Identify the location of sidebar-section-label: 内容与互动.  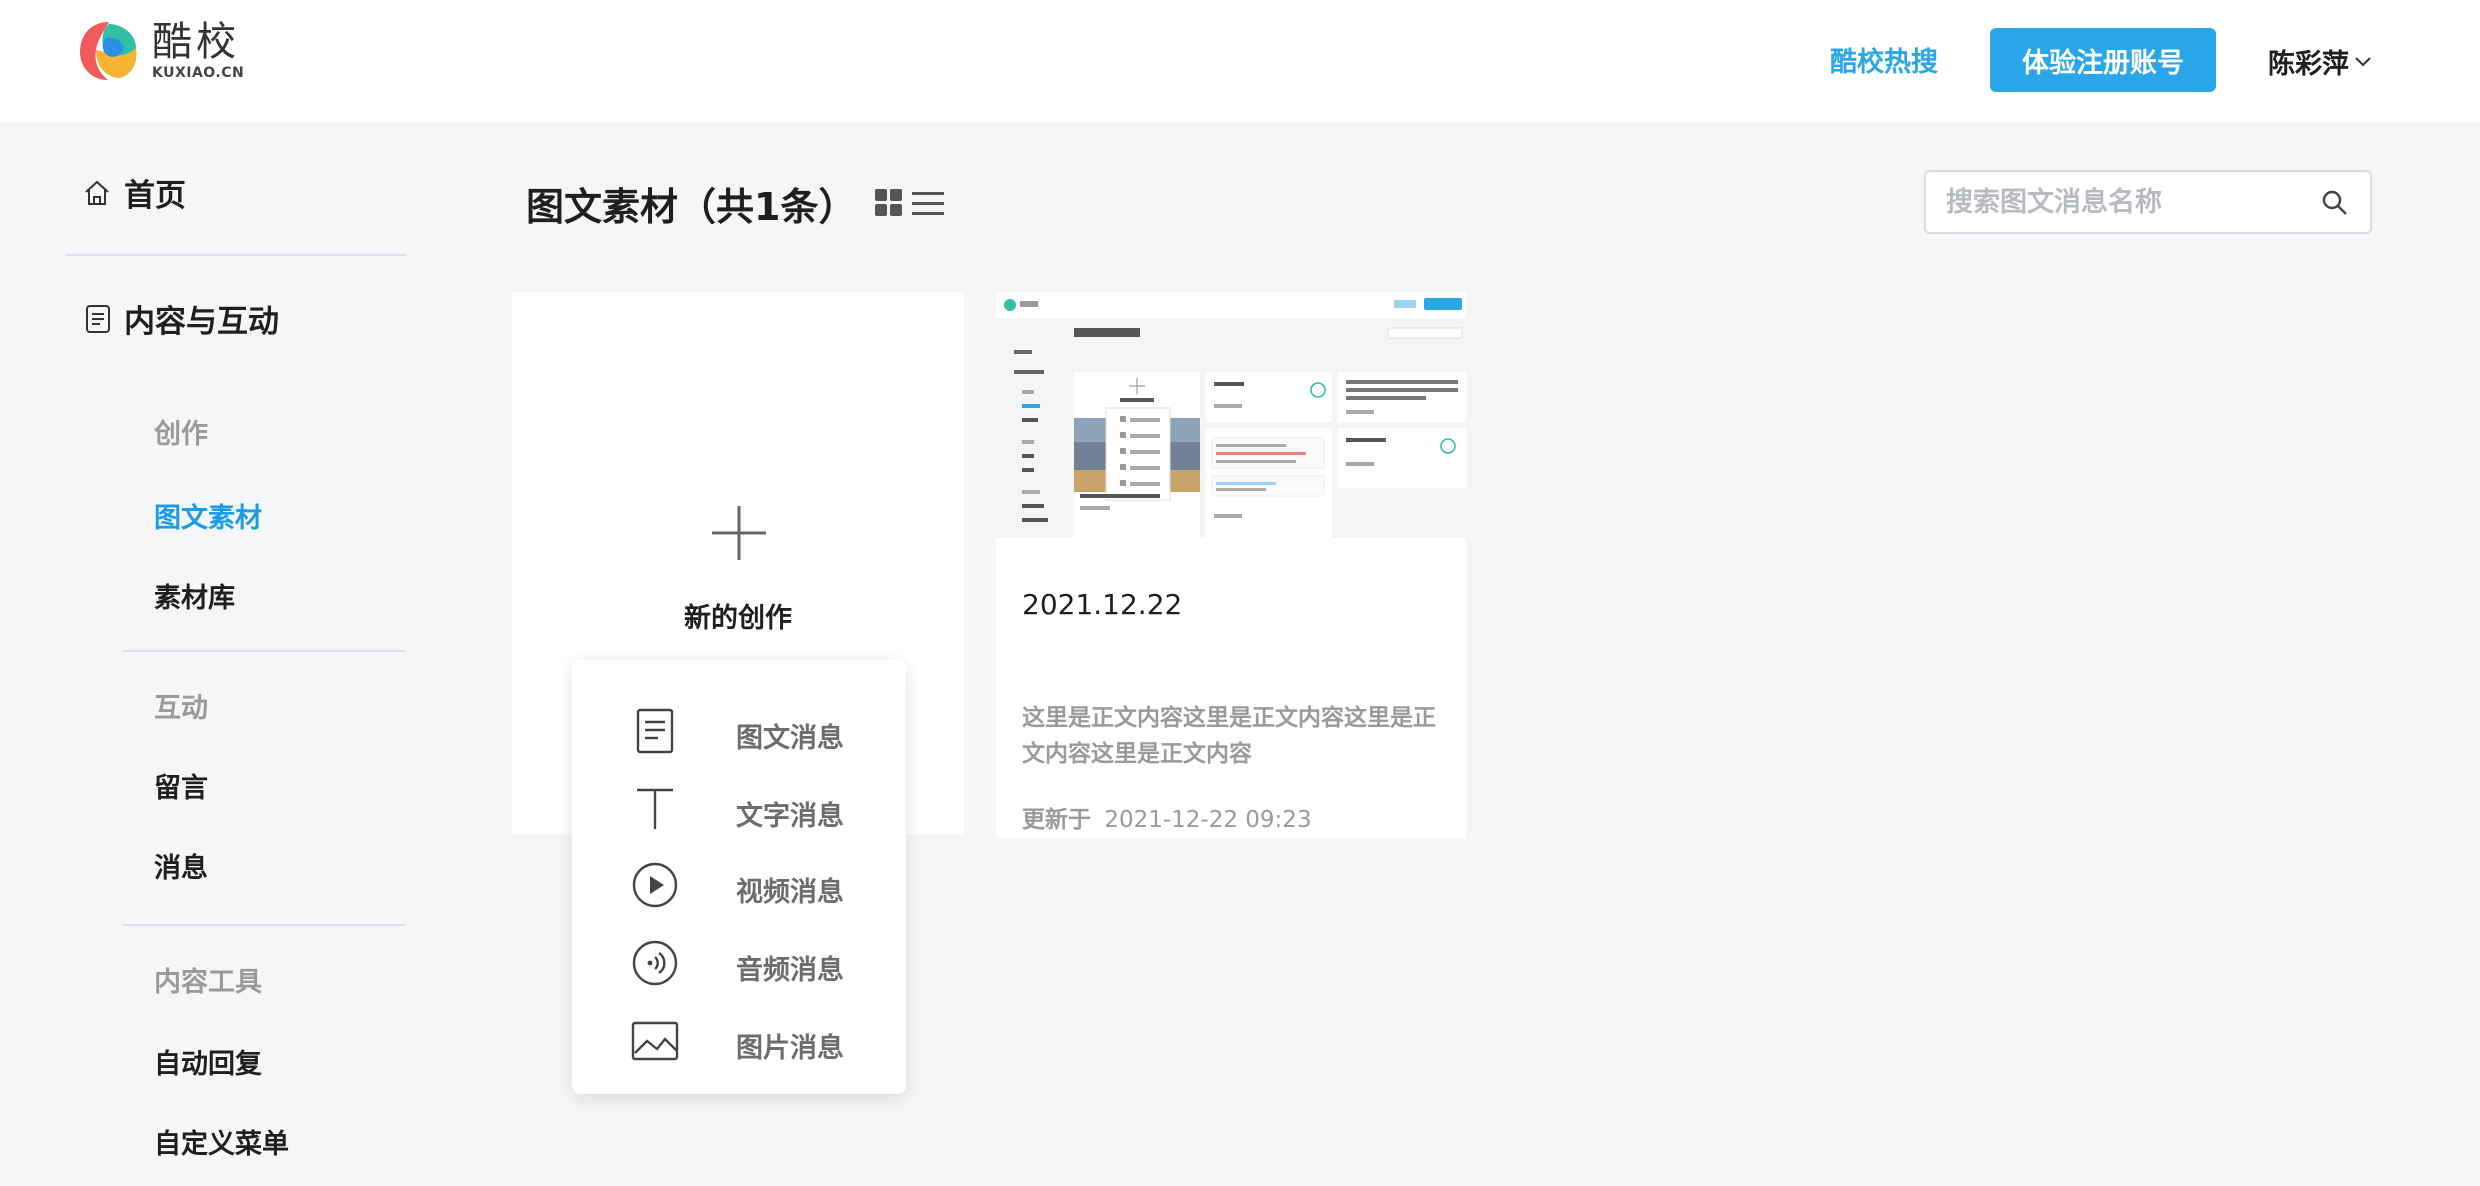
(201, 322).